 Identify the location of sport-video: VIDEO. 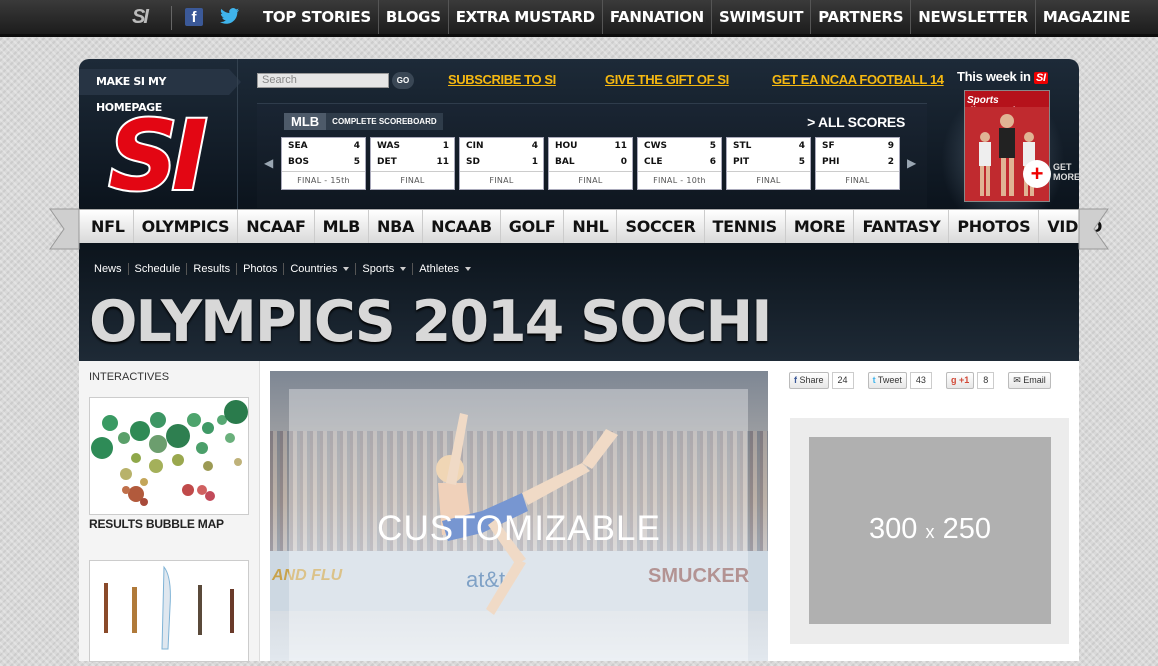
(1074, 226).